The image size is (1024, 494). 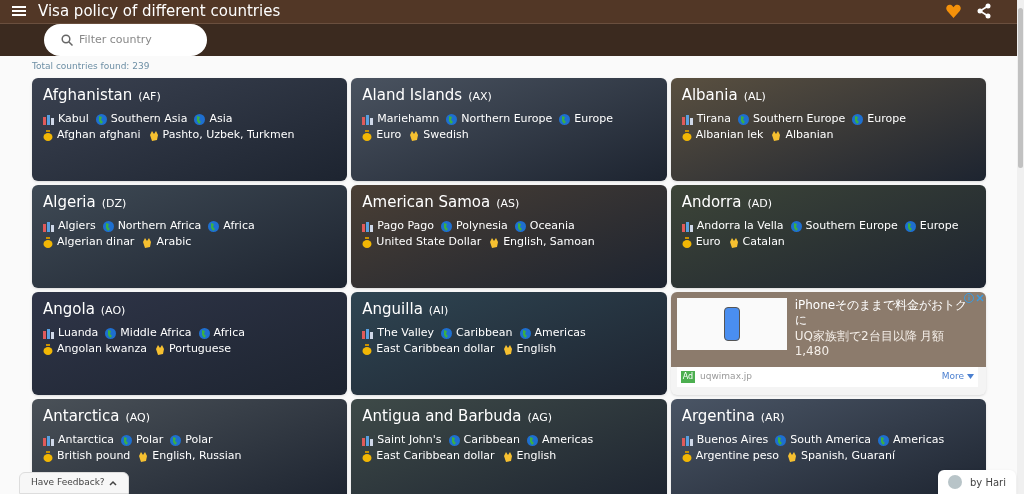 I want to click on close-icon, so click(x=980, y=297).